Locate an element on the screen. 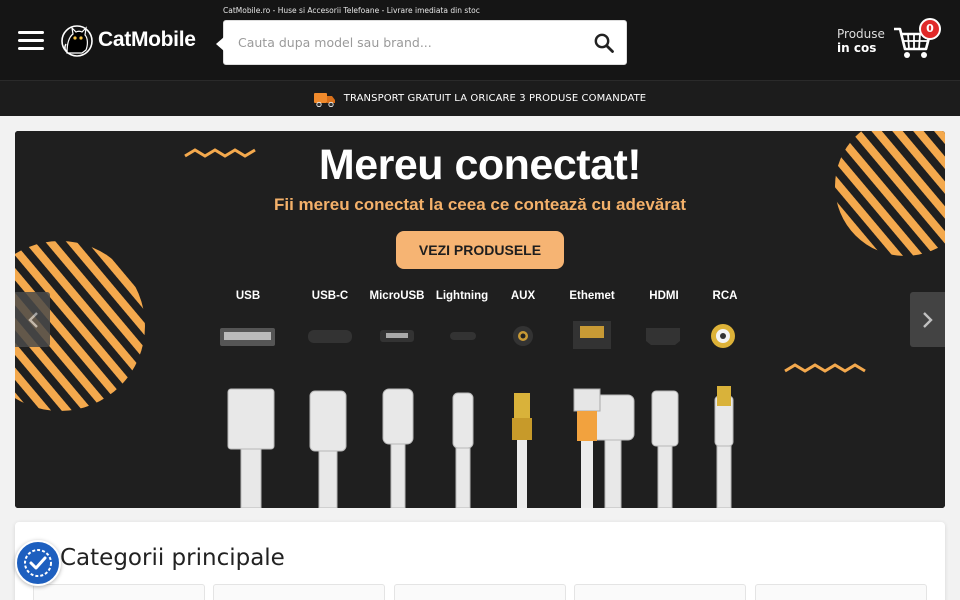  search-icon is located at coordinates (604, 43).